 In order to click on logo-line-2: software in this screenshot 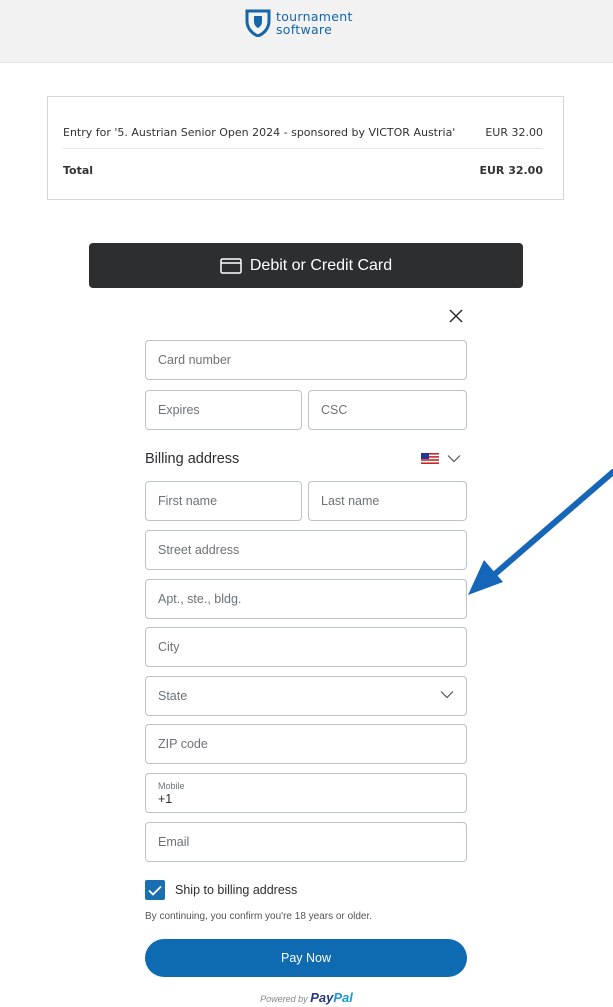, I will do `click(304, 29)`.